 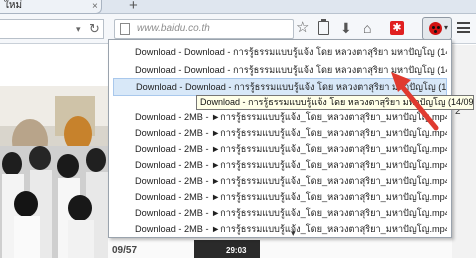 I want to click on url-bar: www.baidu.co.th, so click(x=204, y=29).